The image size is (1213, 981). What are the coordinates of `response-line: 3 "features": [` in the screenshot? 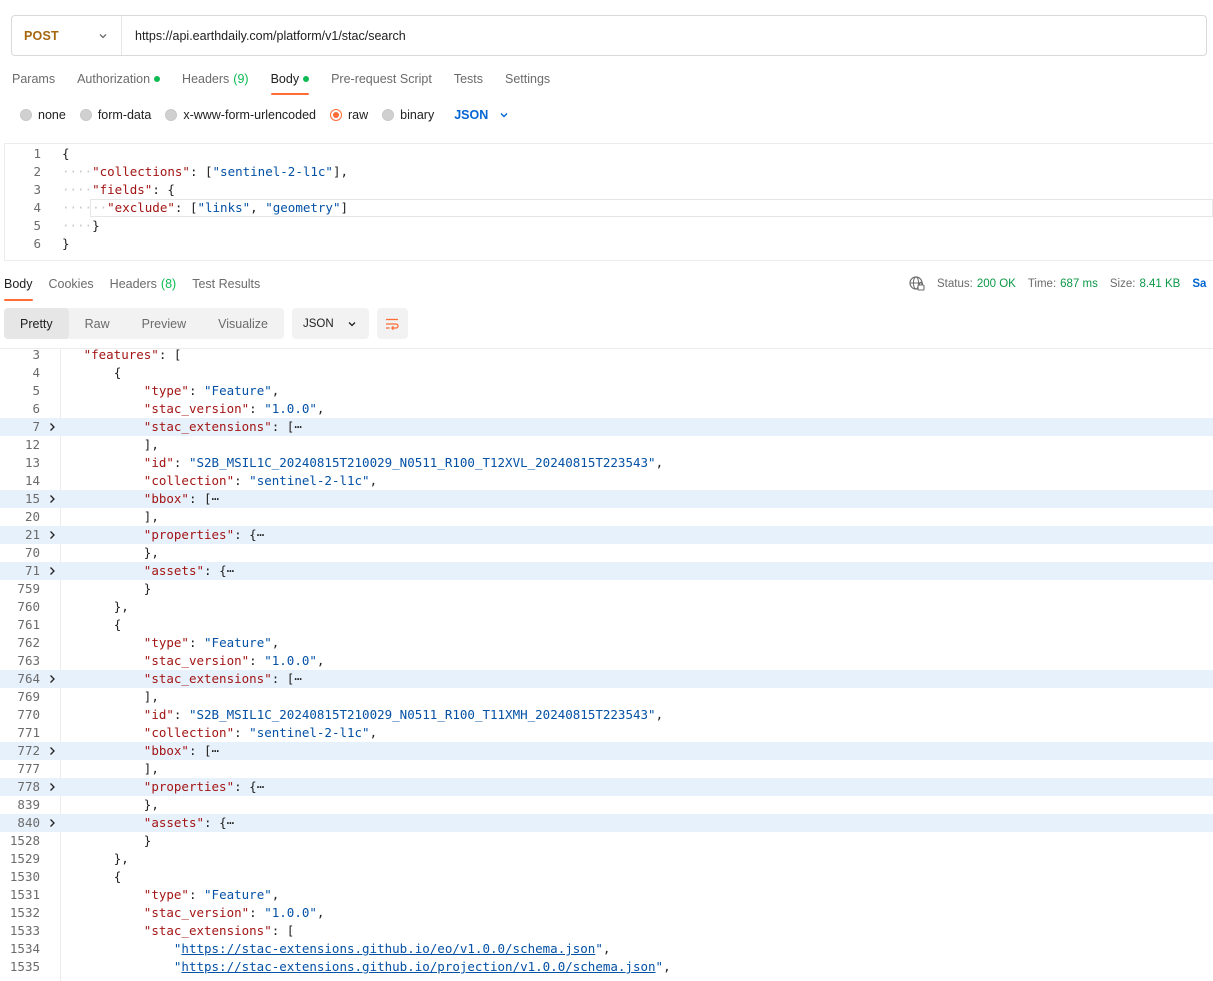 It's located at (606, 356).